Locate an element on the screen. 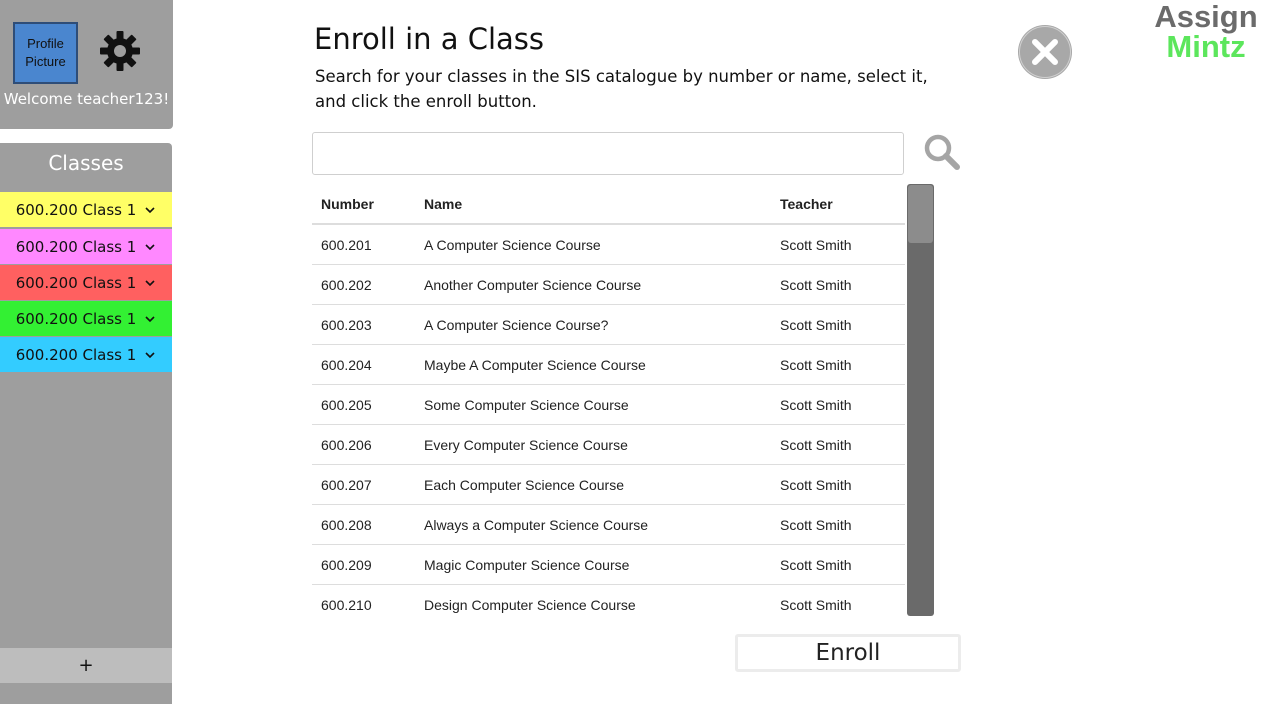 This screenshot has width=1267, height=704. cell-number: 600.208 is located at coordinates (363, 524).